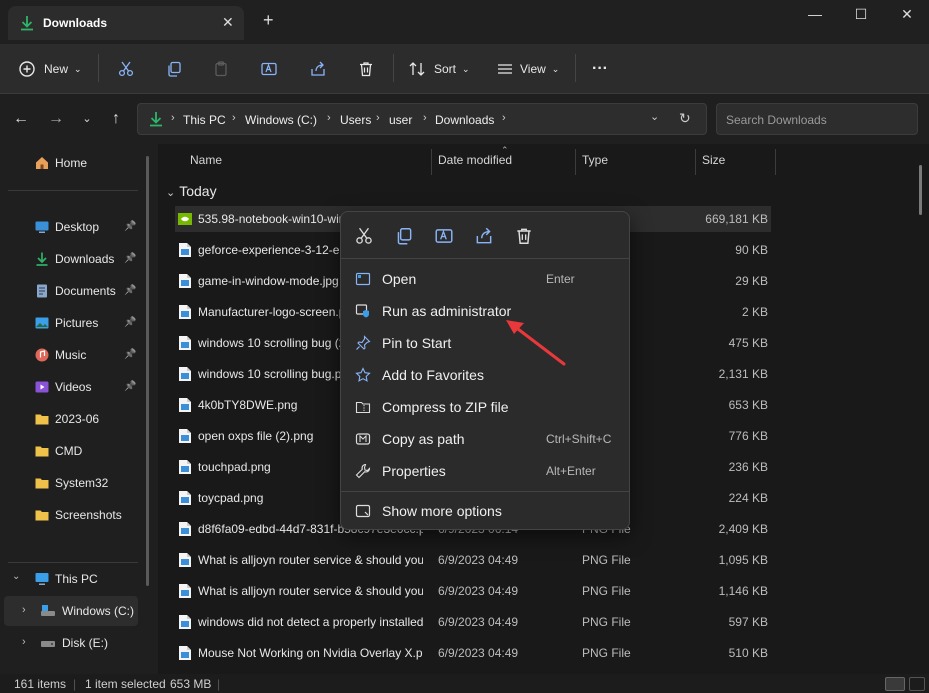 The height and width of the screenshot is (693, 929). I want to click on tiles-view-icon, so click(917, 684).